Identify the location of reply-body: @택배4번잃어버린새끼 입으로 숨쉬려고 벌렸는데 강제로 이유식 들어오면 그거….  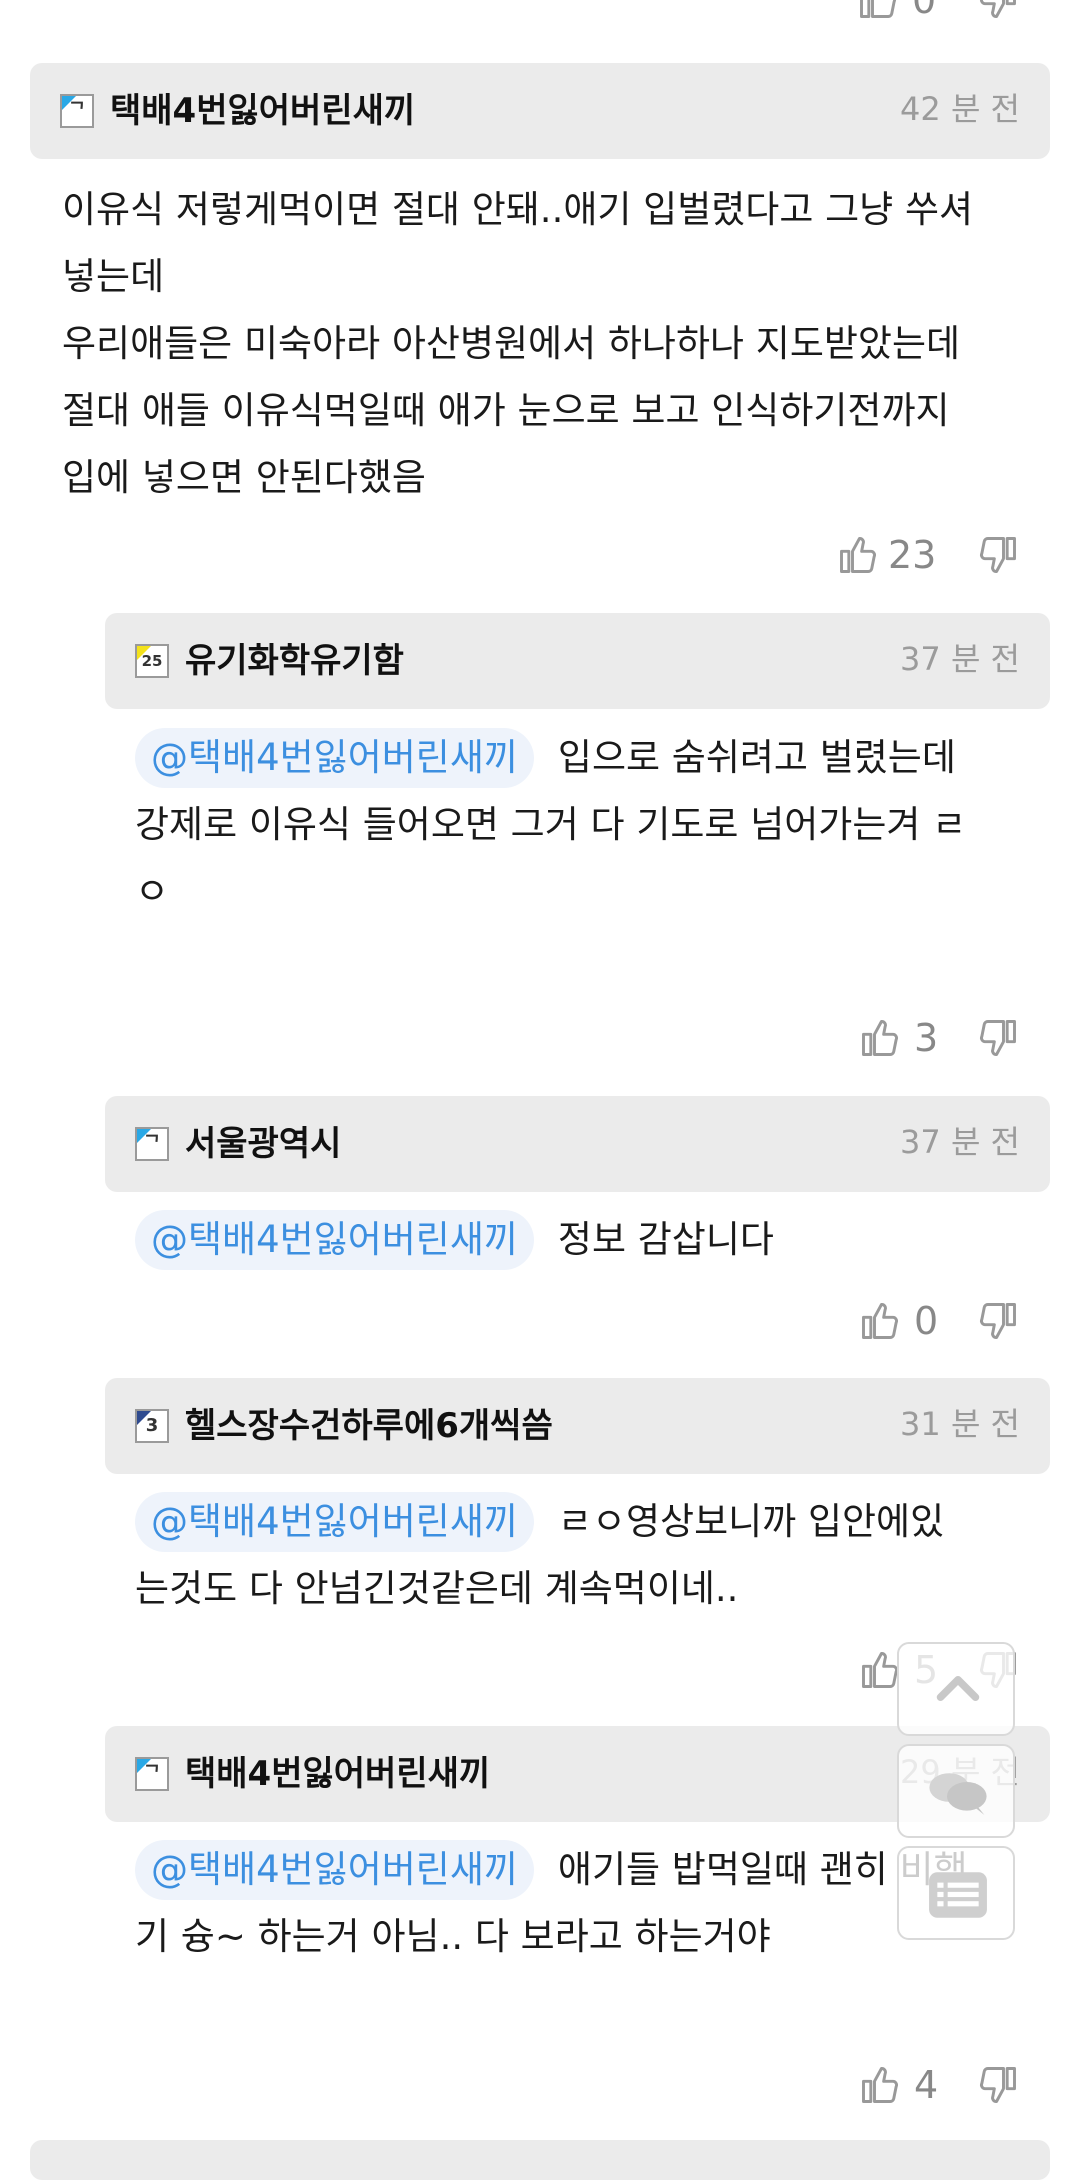
(590, 824).